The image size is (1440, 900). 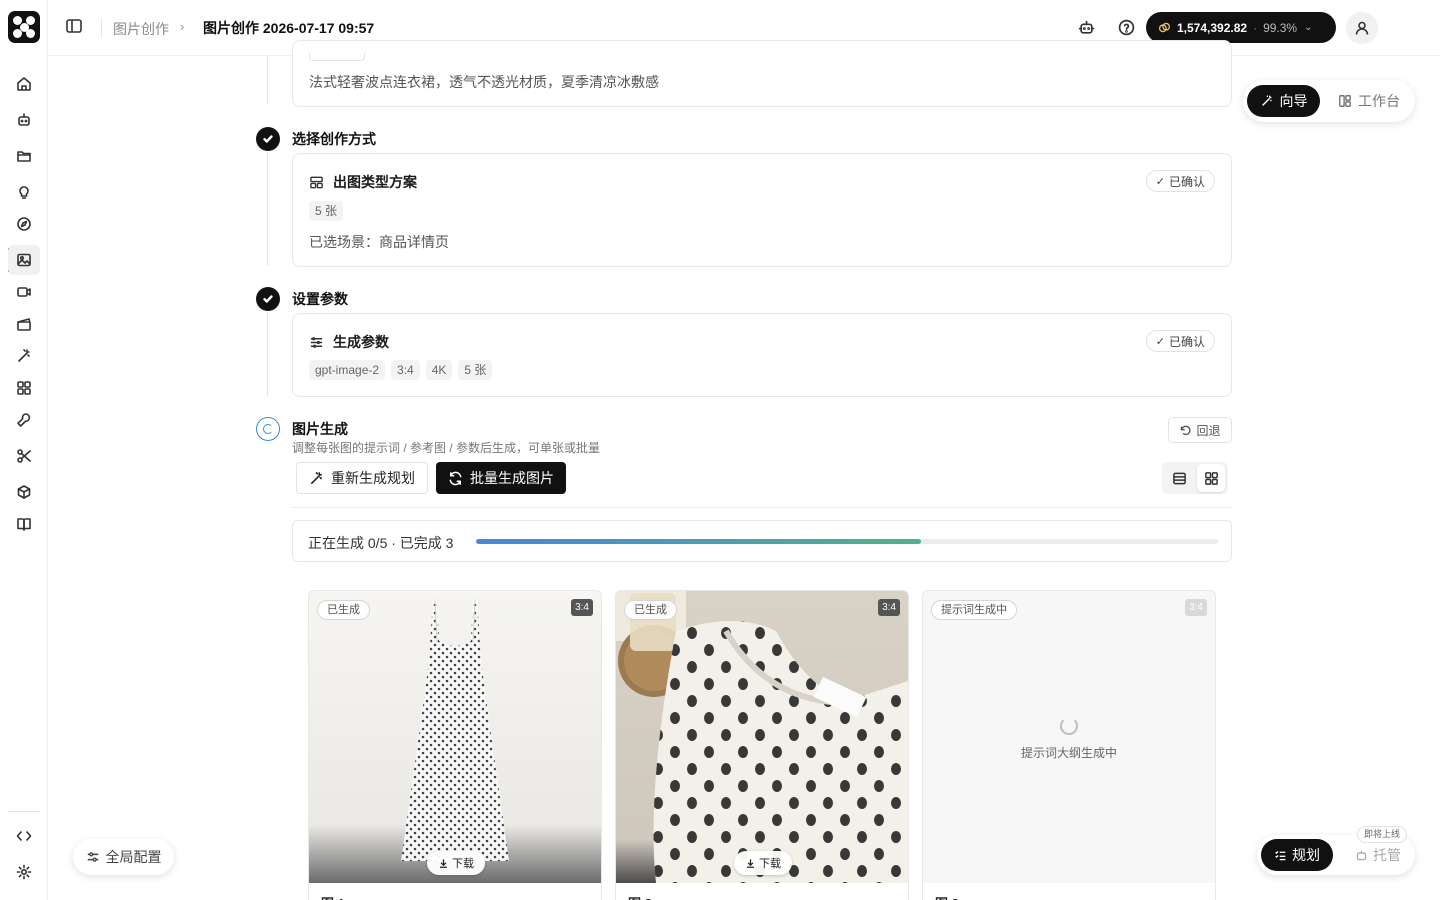 What do you see at coordinates (24, 292) in the screenshot?
I see `video-icon` at bounding box center [24, 292].